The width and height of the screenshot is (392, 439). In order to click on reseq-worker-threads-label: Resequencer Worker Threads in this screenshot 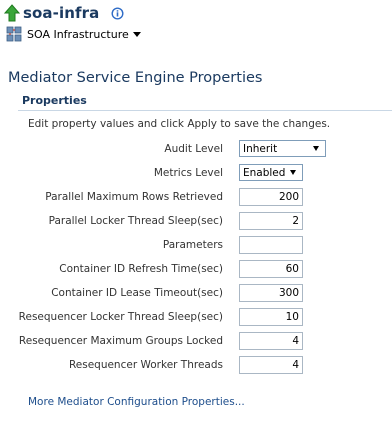, I will do `click(145, 365)`.